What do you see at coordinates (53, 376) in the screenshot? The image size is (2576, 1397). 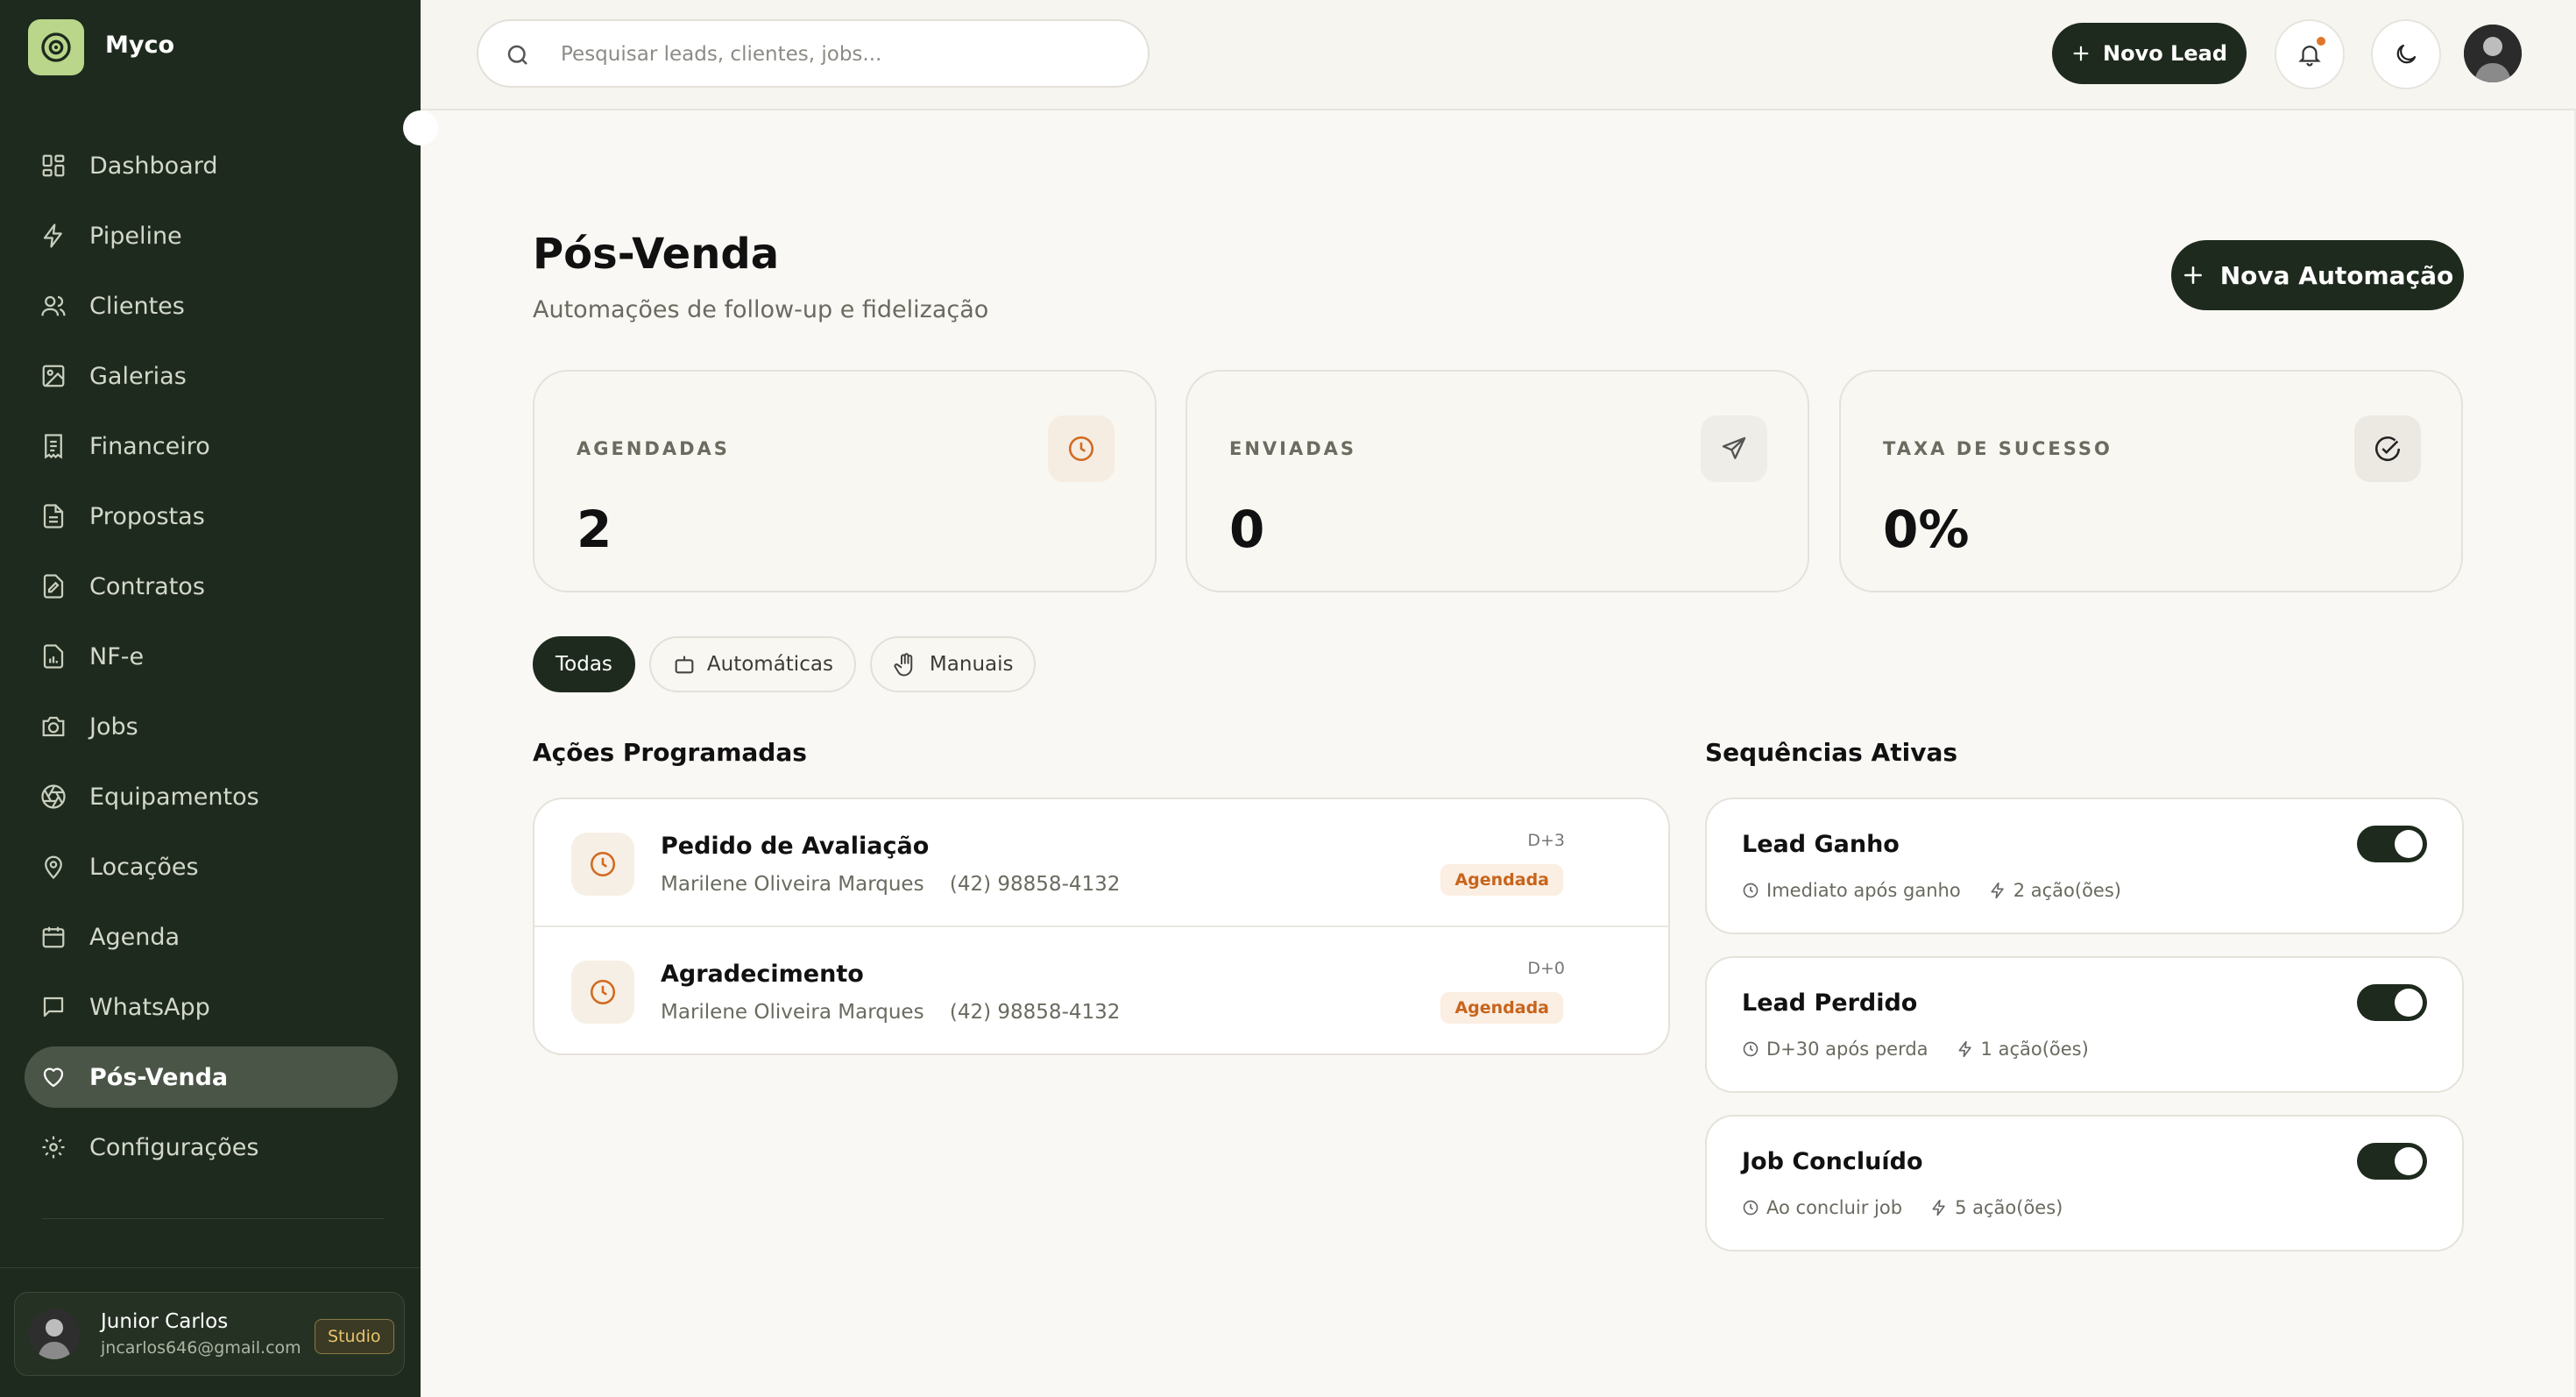 I see `image-icon` at bounding box center [53, 376].